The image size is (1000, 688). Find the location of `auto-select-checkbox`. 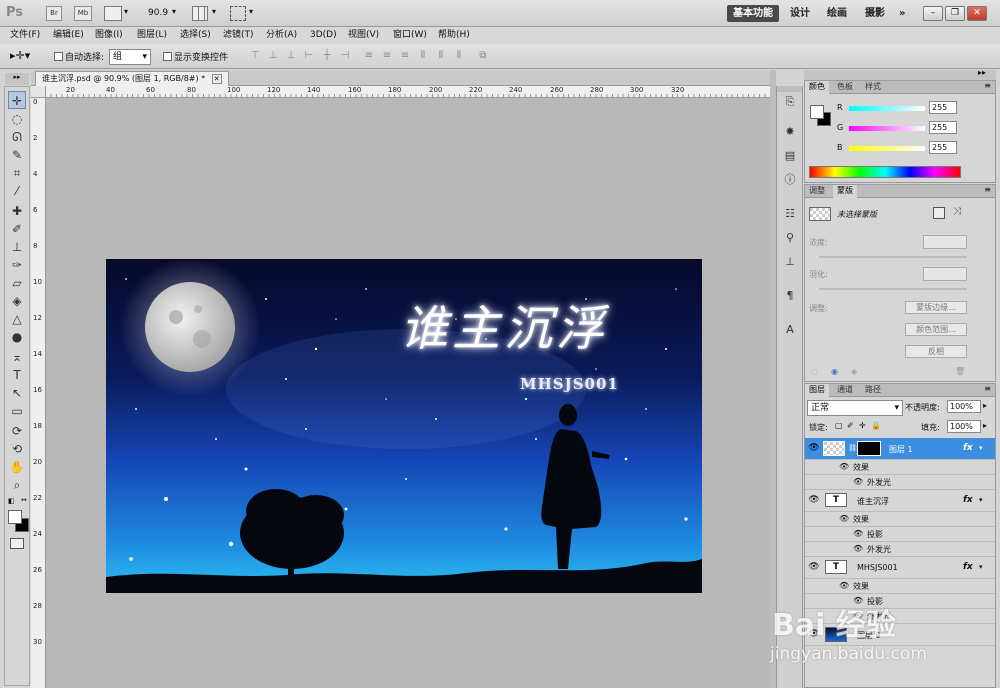

auto-select-checkbox is located at coordinates (58, 56).